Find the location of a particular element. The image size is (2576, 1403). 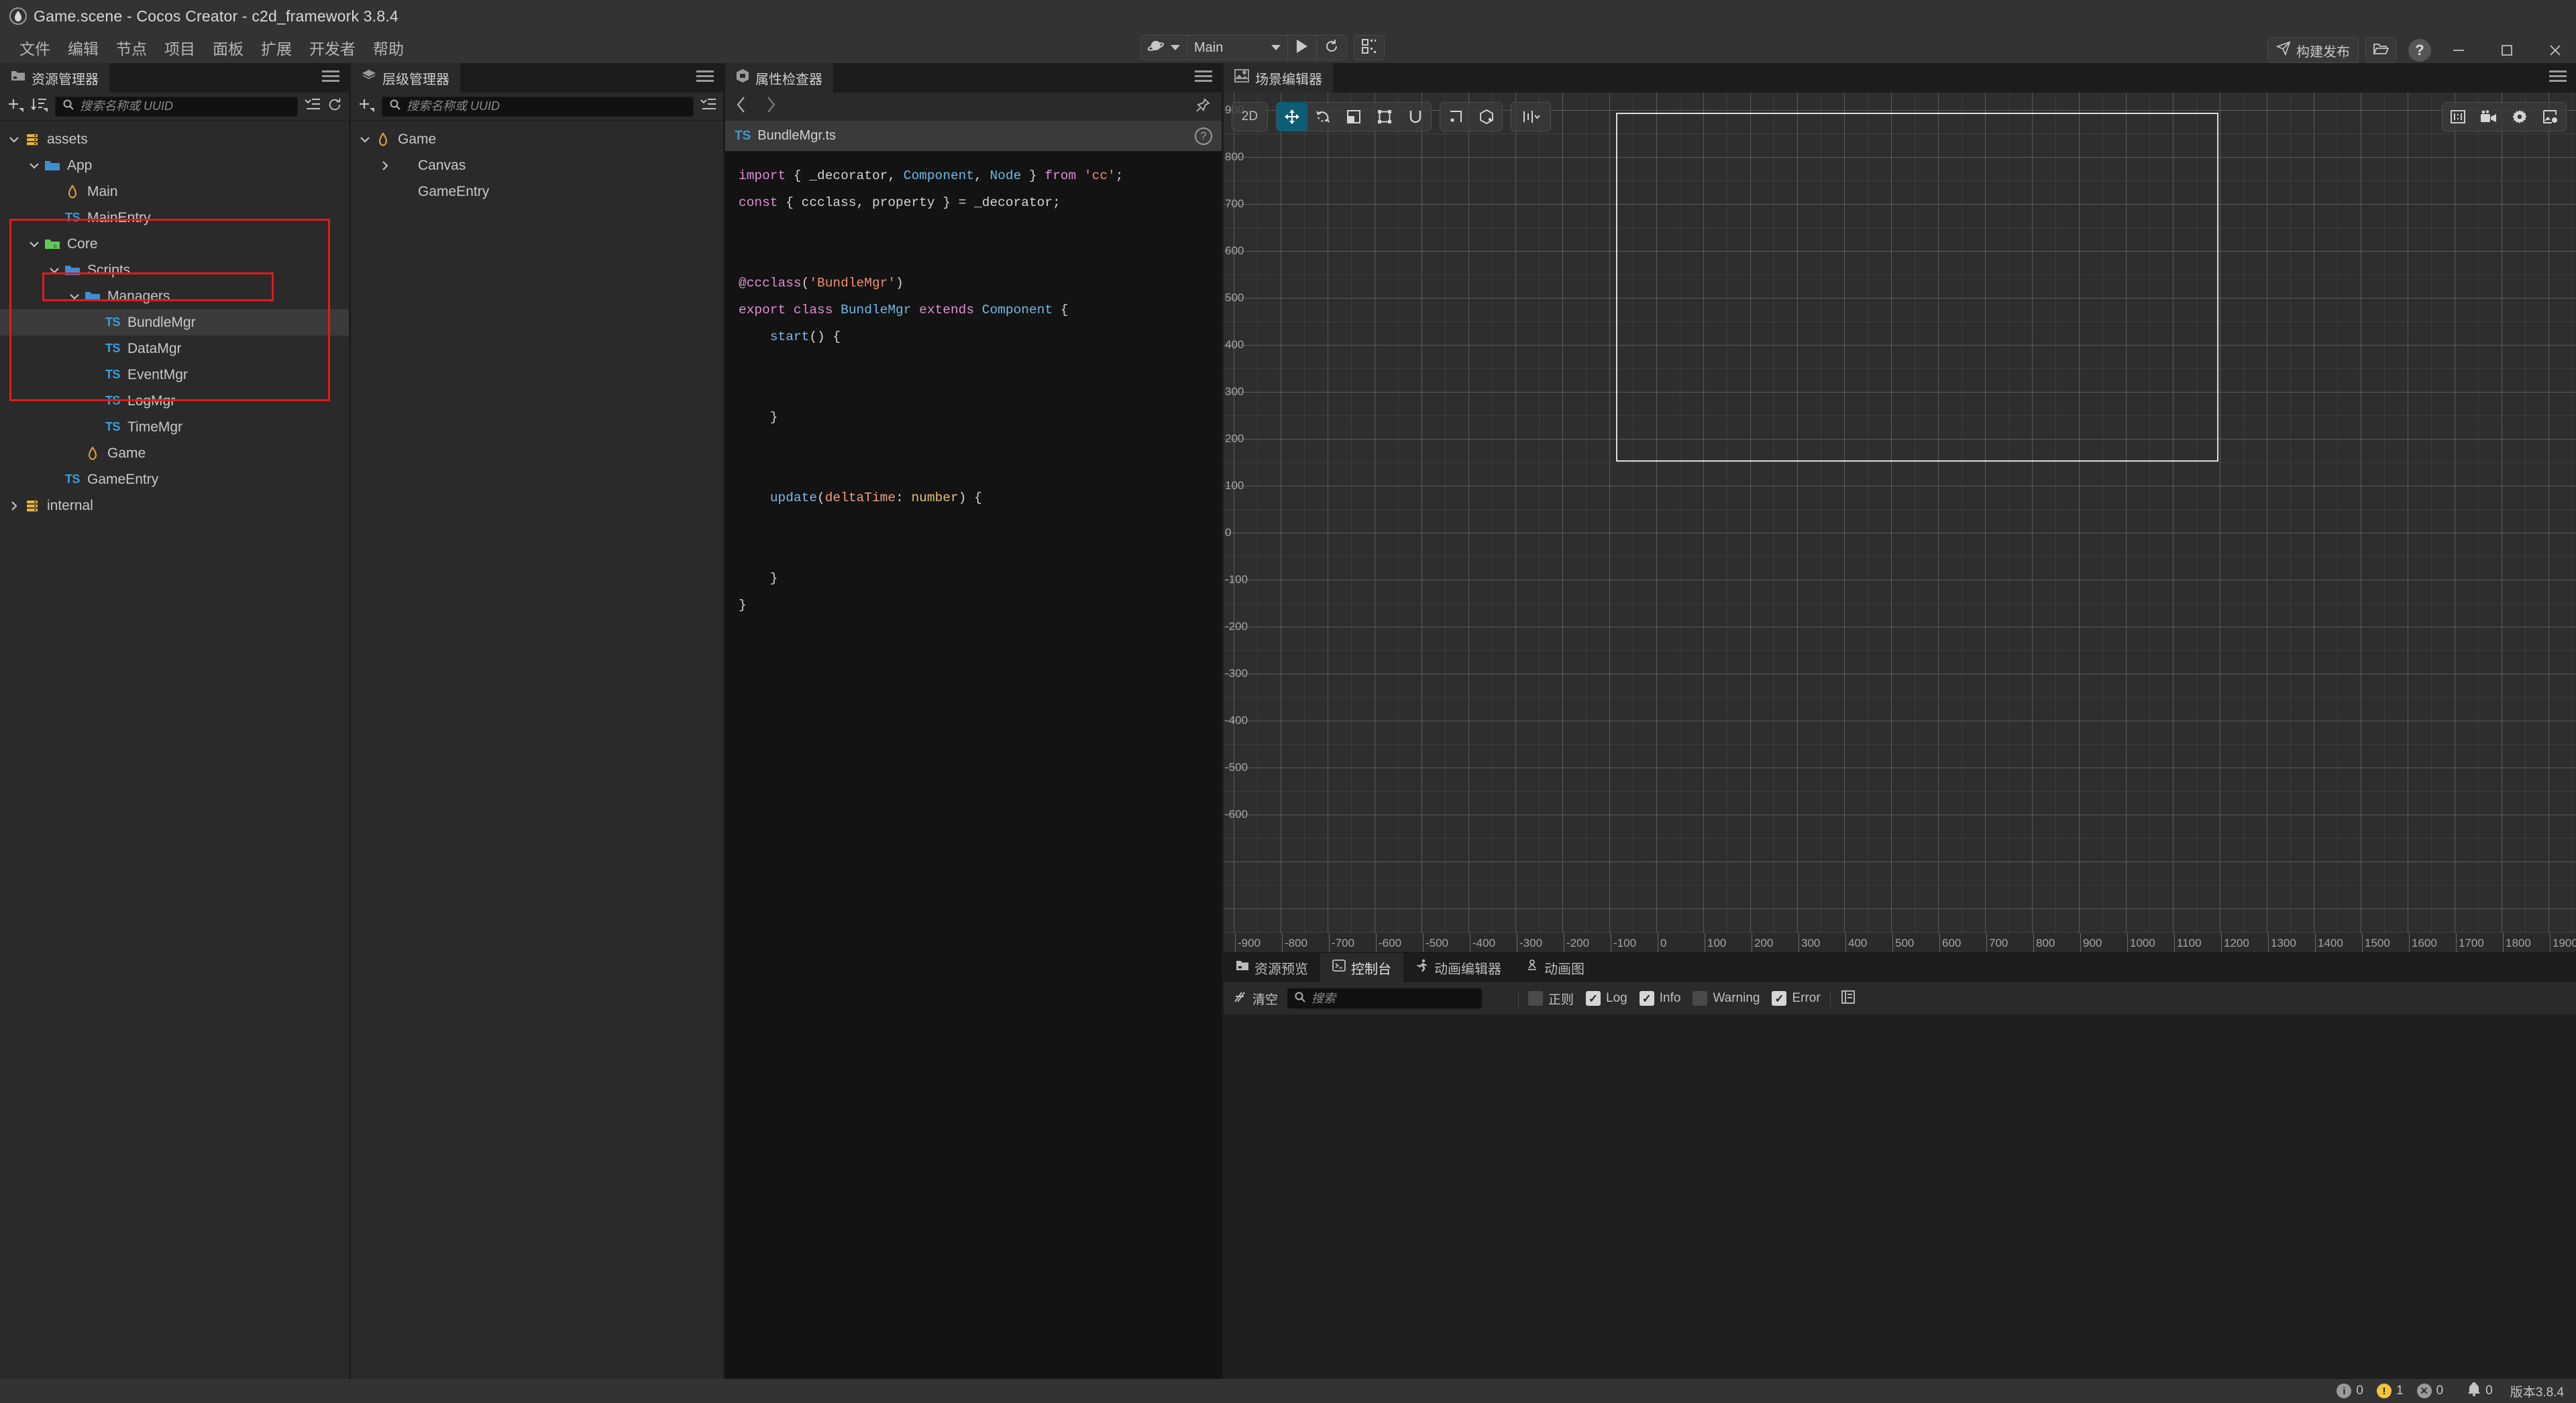

menu-item-panel: 面板 is located at coordinates (228, 48).